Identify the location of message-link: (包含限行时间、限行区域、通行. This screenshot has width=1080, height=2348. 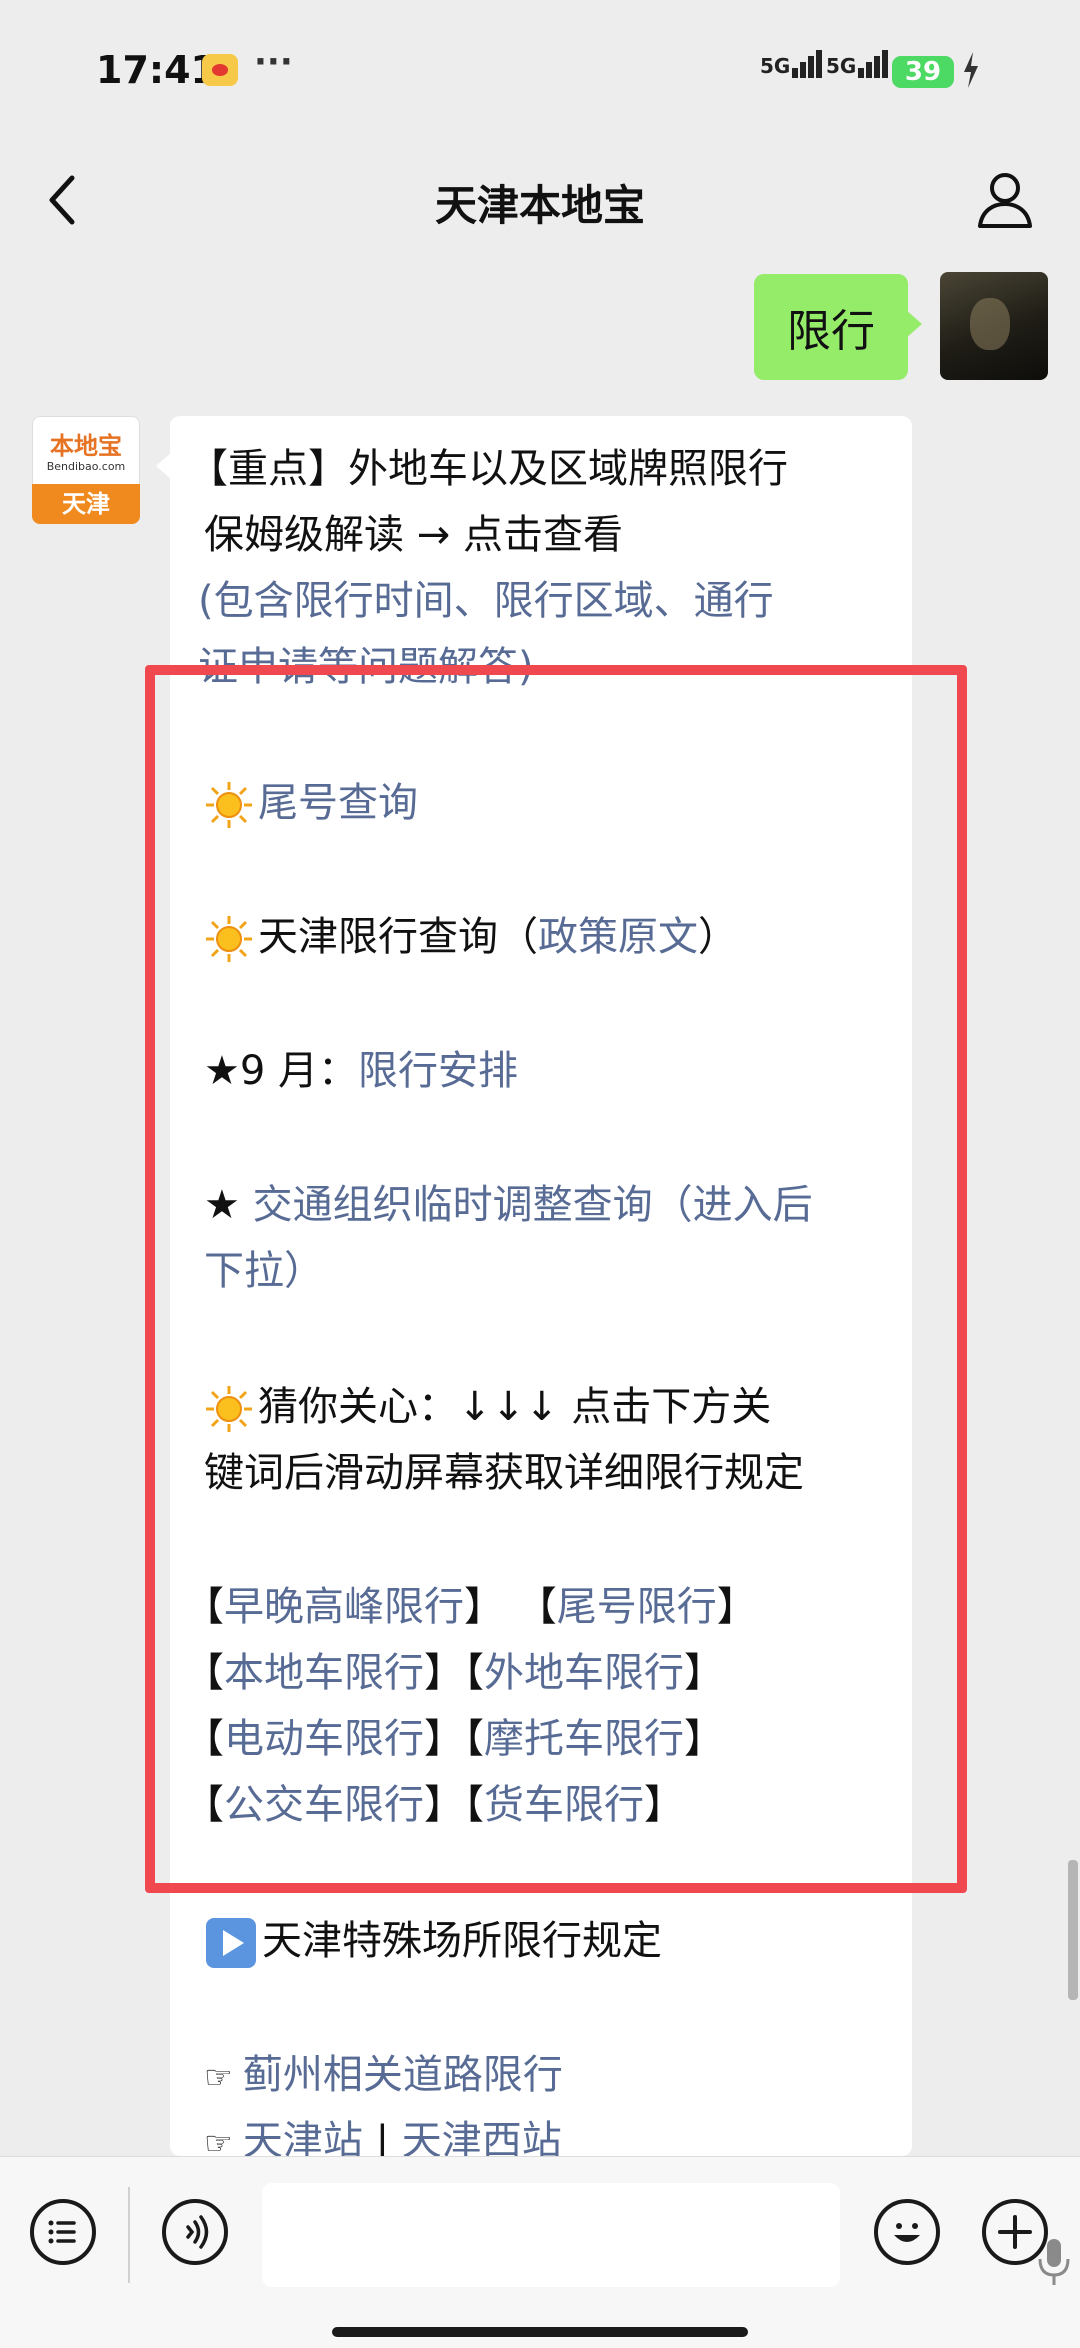
(486, 601).